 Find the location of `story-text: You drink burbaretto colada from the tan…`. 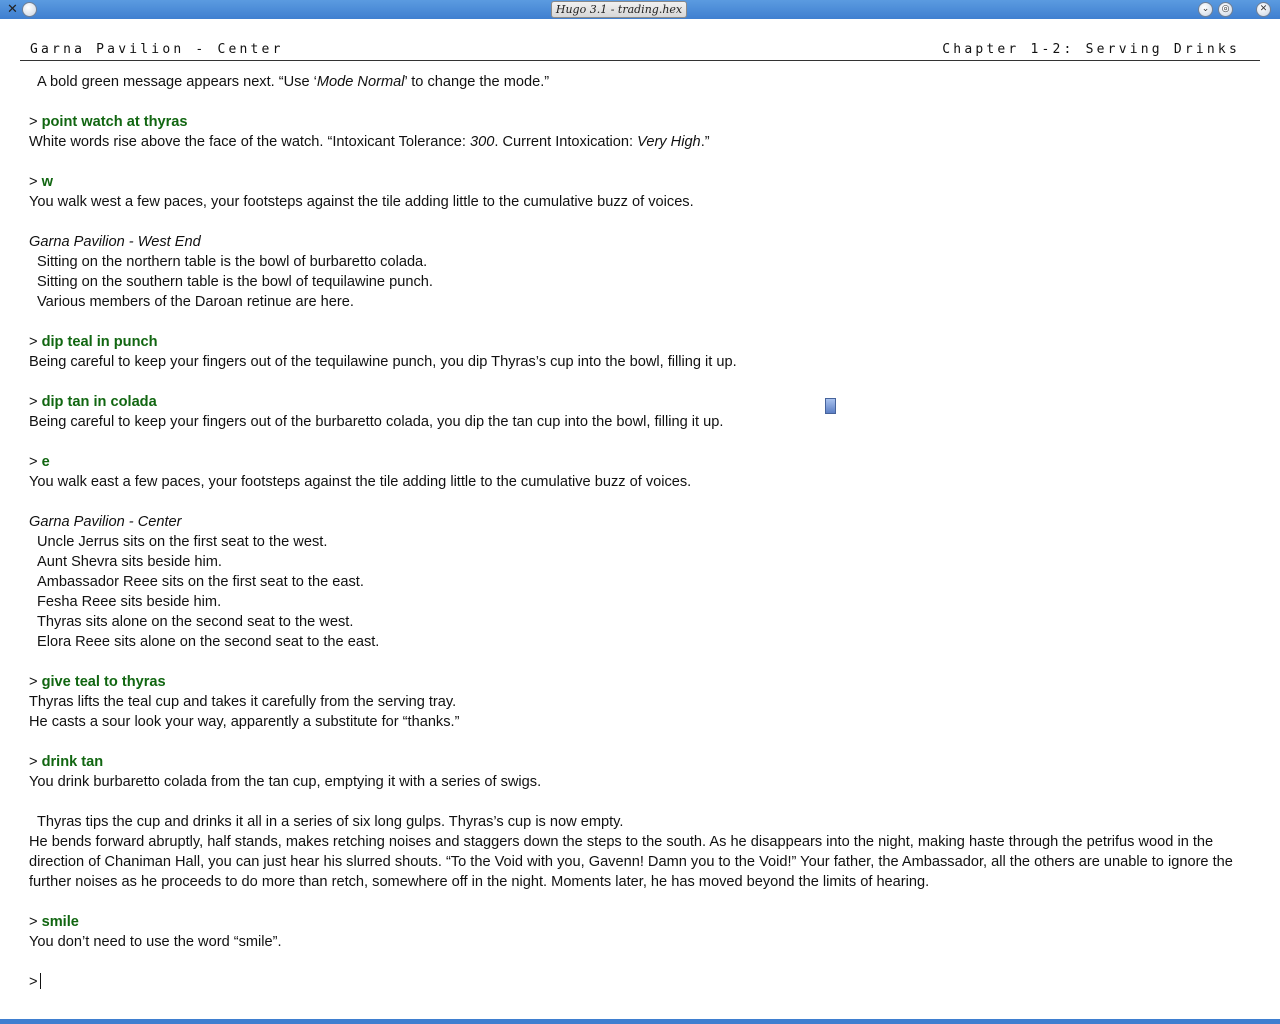

story-text: You drink burbaretto colada from the tan… is located at coordinates (285, 782).